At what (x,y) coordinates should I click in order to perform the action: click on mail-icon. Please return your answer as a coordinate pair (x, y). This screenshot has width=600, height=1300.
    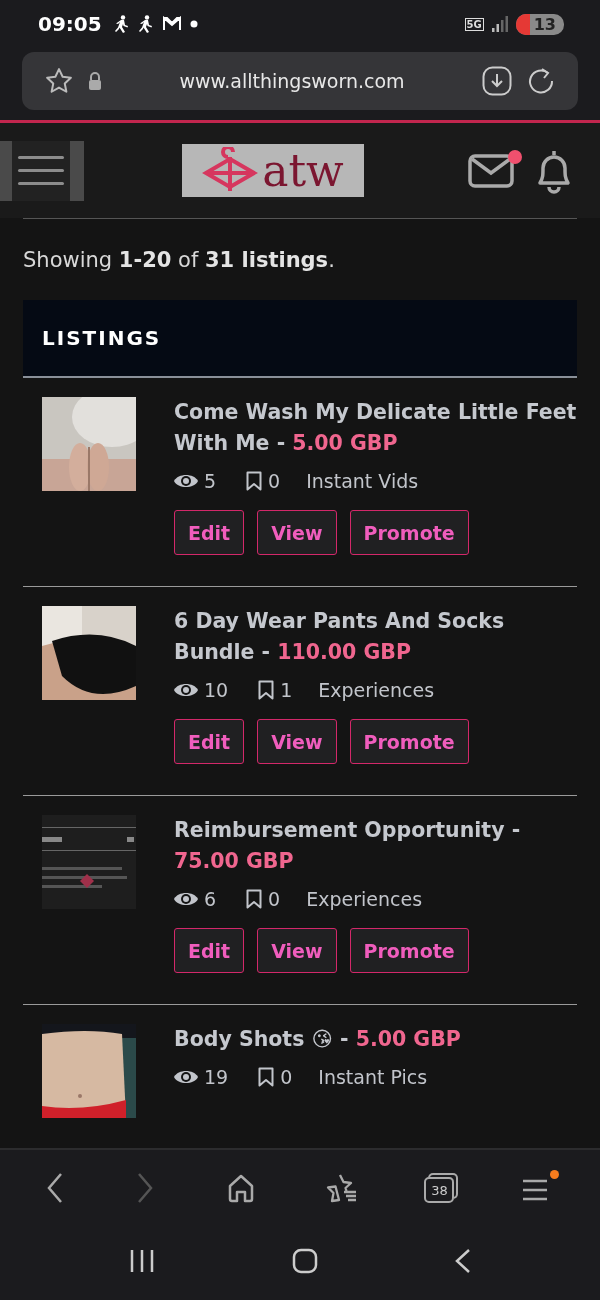
    Looking at the image, I should click on (491, 170).